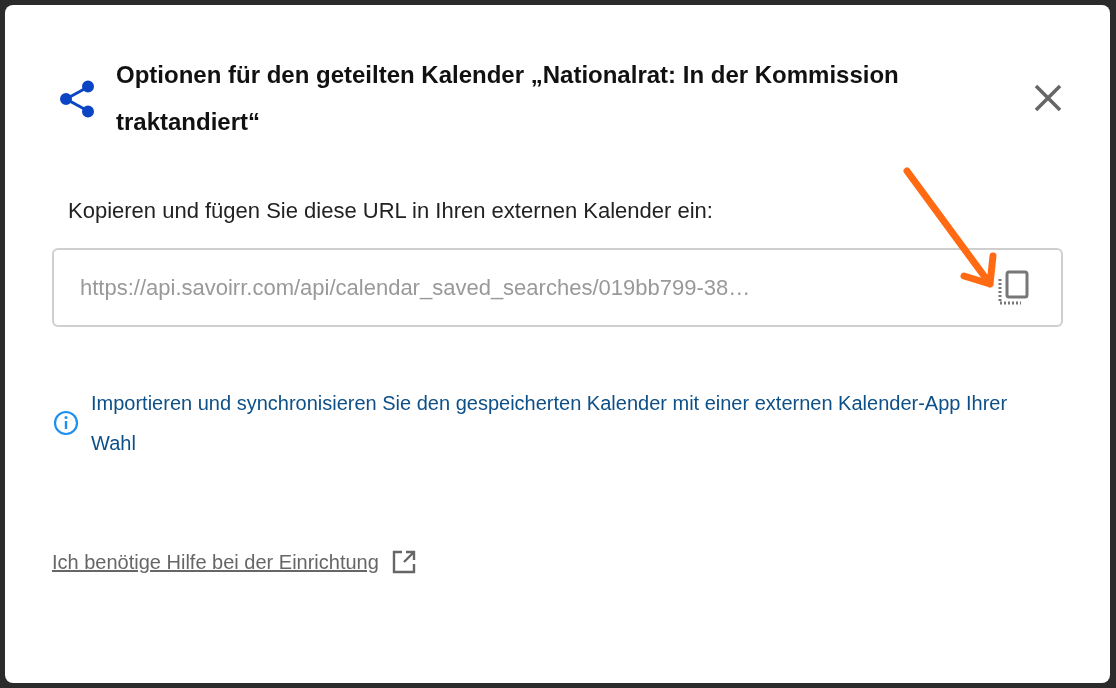  I want to click on close-button, so click(1048, 98).